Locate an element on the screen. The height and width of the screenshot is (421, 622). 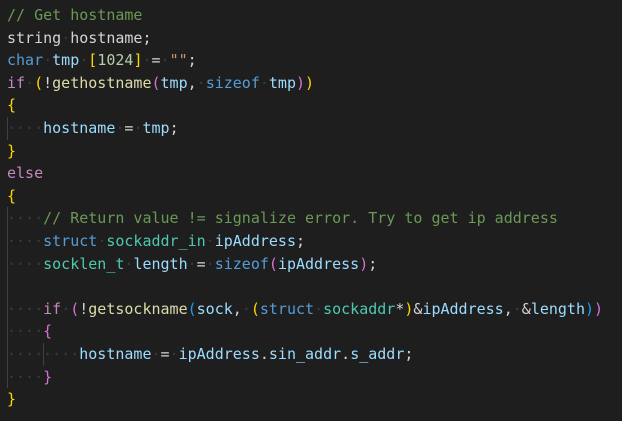
code-token: gethostname is located at coordinates (102, 82).